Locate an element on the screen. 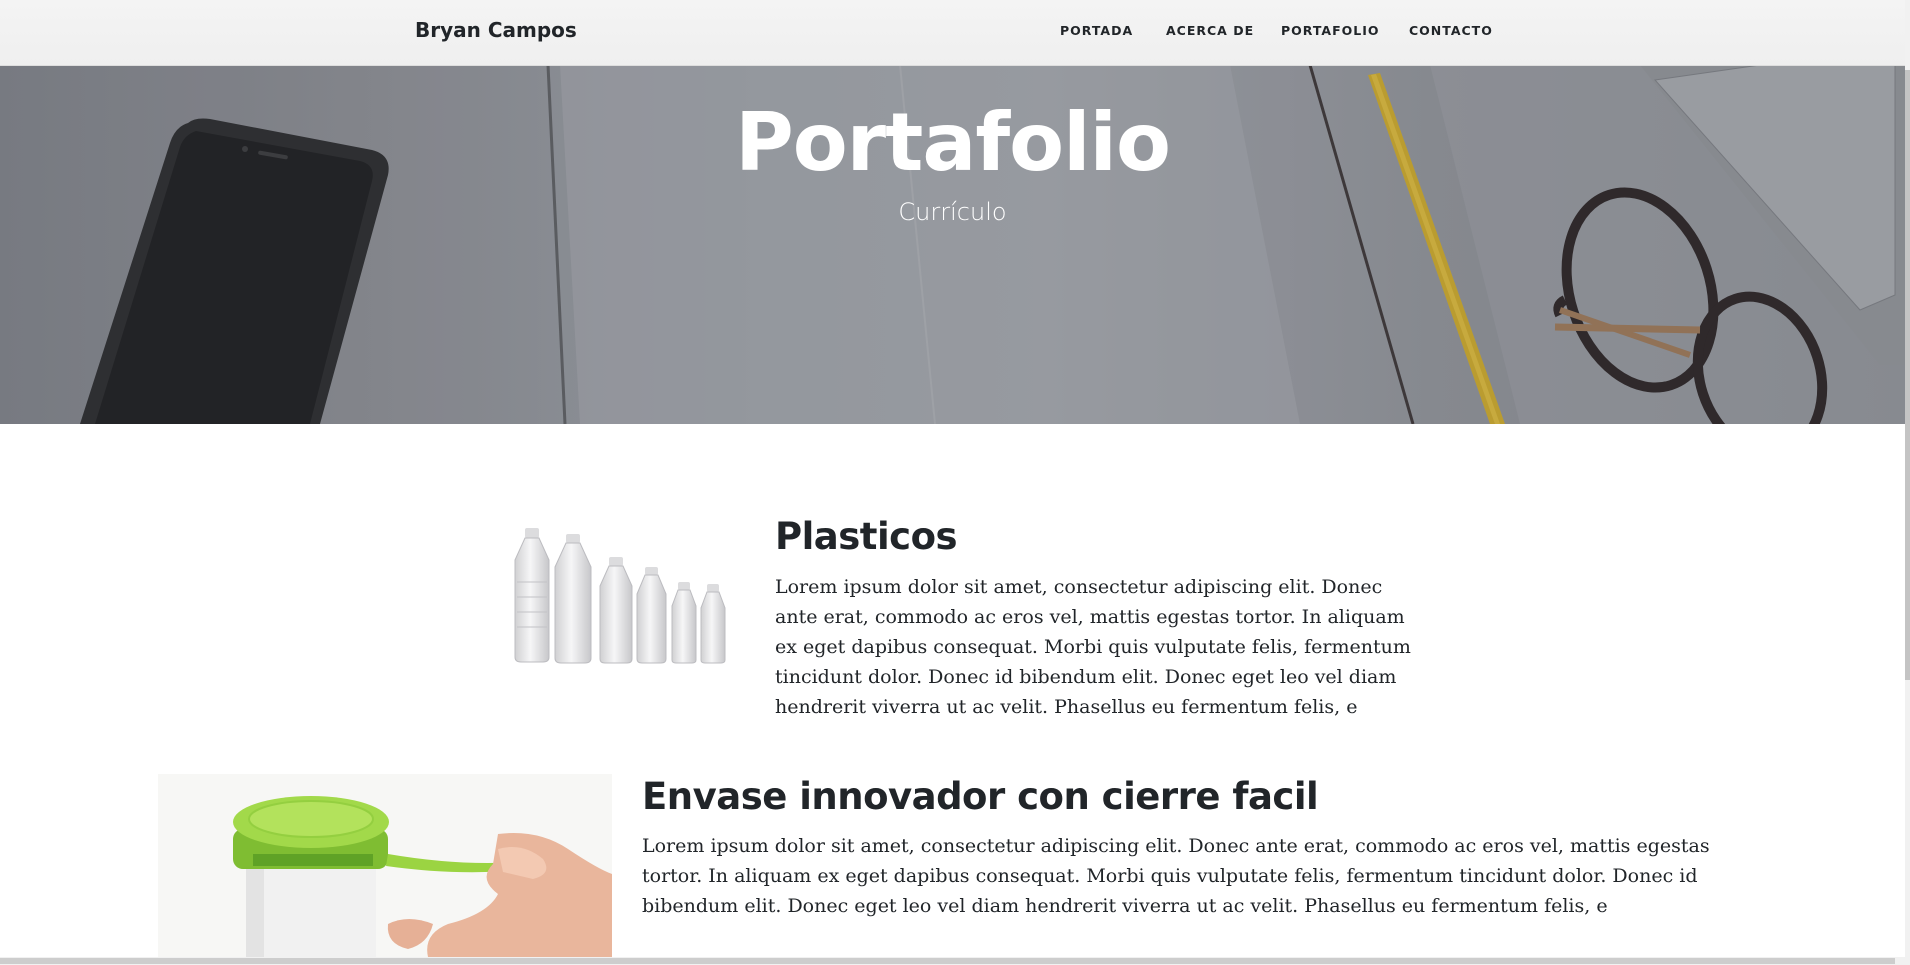 Image resolution: width=1910 pixels, height=965 pixels. item-title: Plasticos is located at coordinates (866, 536).